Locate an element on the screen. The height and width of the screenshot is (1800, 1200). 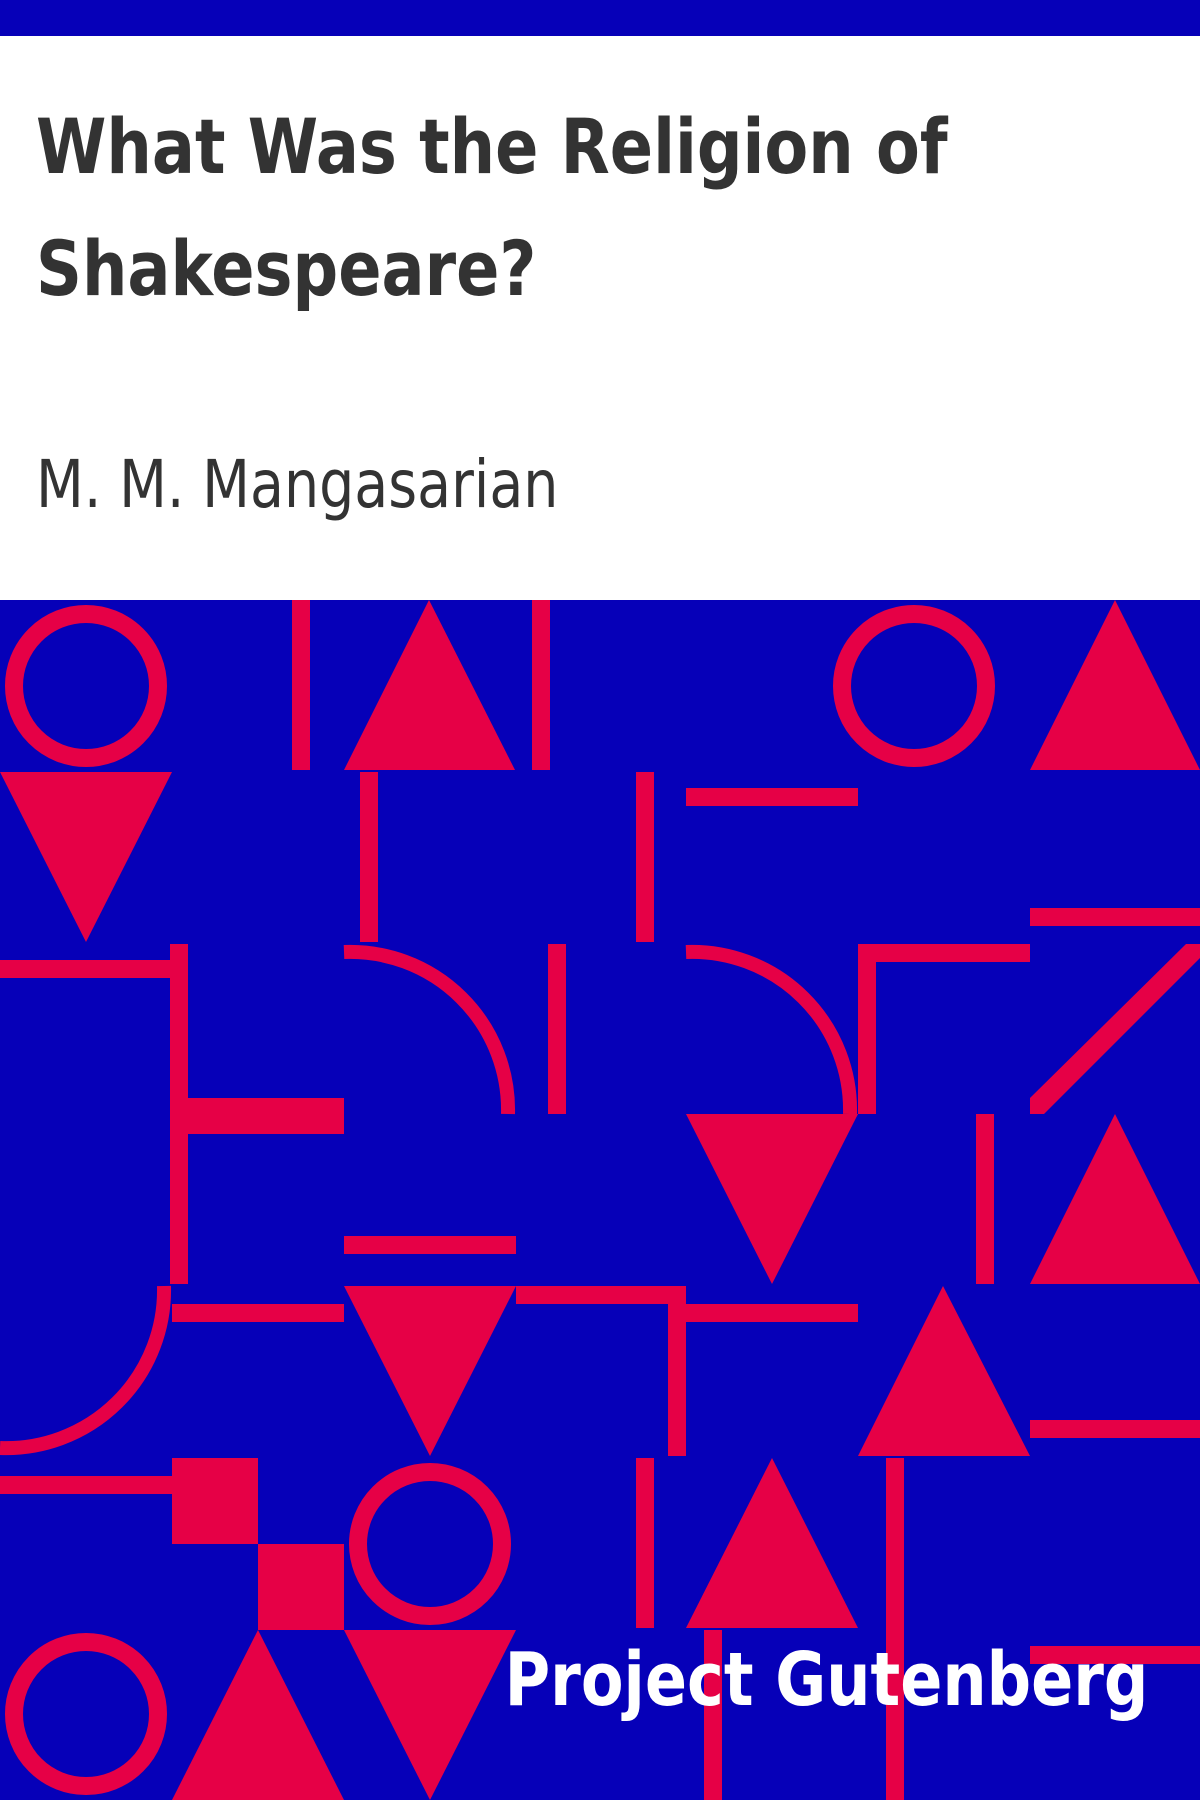
book-author: M. M. Mangasarian is located at coordinates (297, 484).